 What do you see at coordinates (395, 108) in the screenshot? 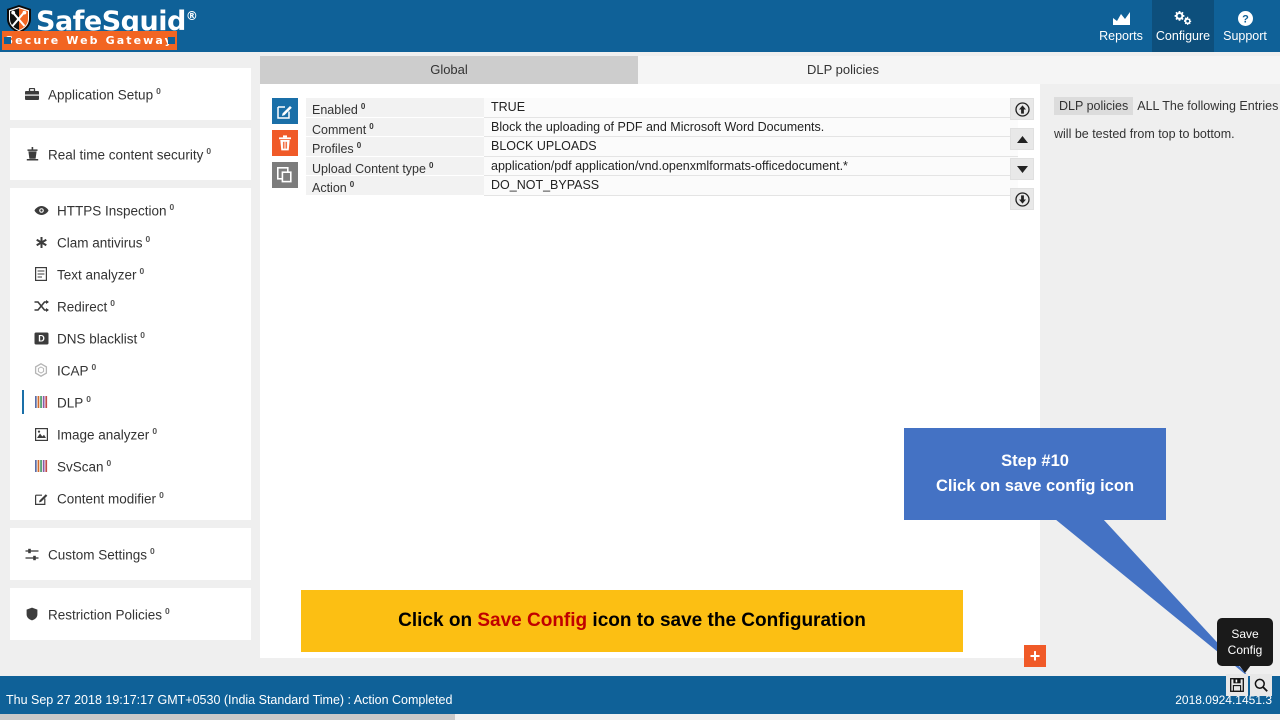
I see `field-label: Enabled 0` at bounding box center [395, 108].